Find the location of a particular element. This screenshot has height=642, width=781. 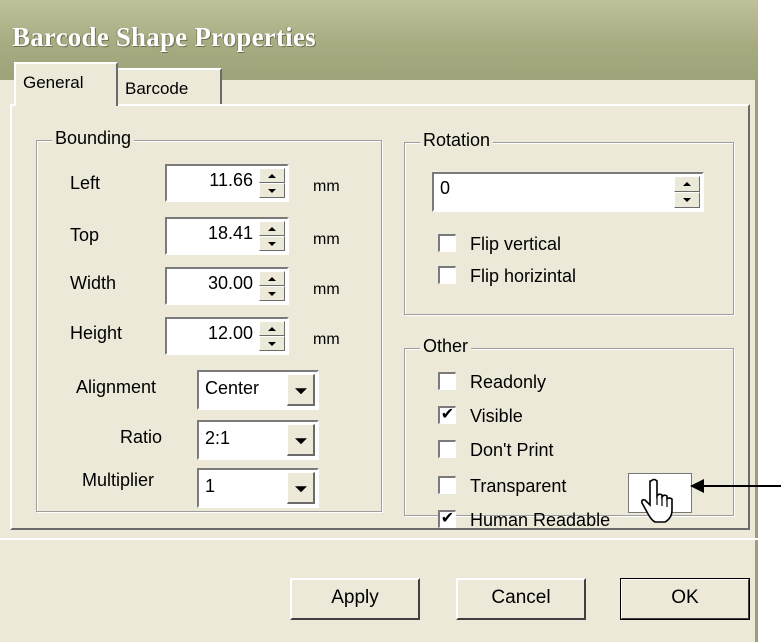

ok-button: OK is located at coordinates (685, 599).